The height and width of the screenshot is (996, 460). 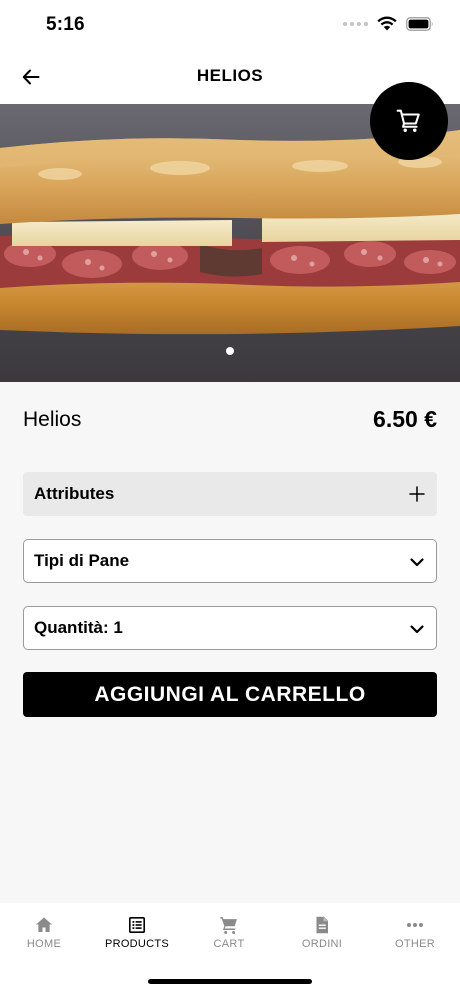 I want to click on quantity-select: Quantità: 1, so click(x=230, y=628).